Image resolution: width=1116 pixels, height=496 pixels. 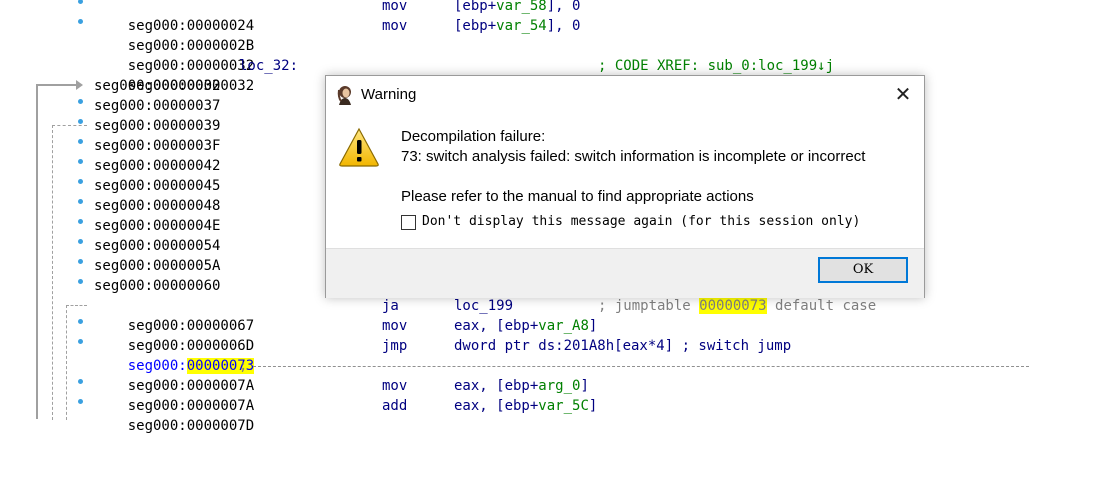 I want to click on dialog-footer: OK, so click(x=625, y=273).